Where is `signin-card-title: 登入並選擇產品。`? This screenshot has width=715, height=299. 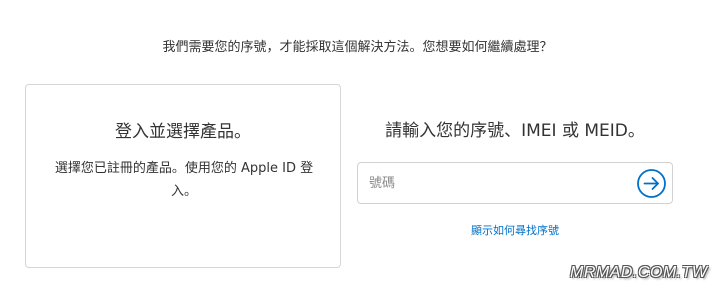 signin-card-title: 登入並選擇產品。 is located at coordinates (183, 132).